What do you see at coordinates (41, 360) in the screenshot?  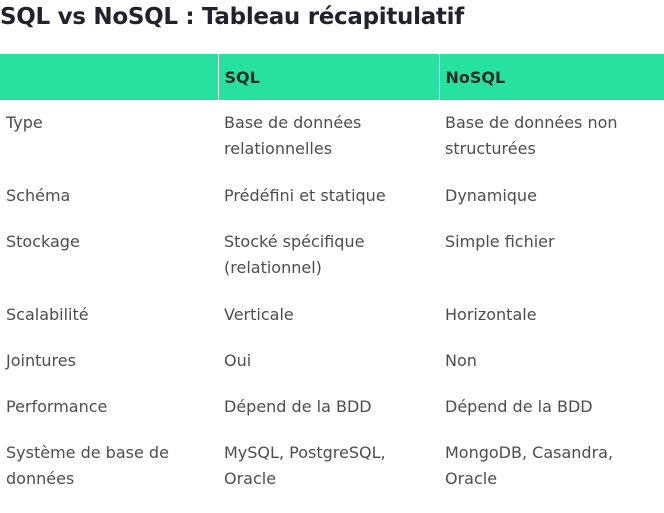 I see `row-label: Jointures` at bounding box center [41, 360].